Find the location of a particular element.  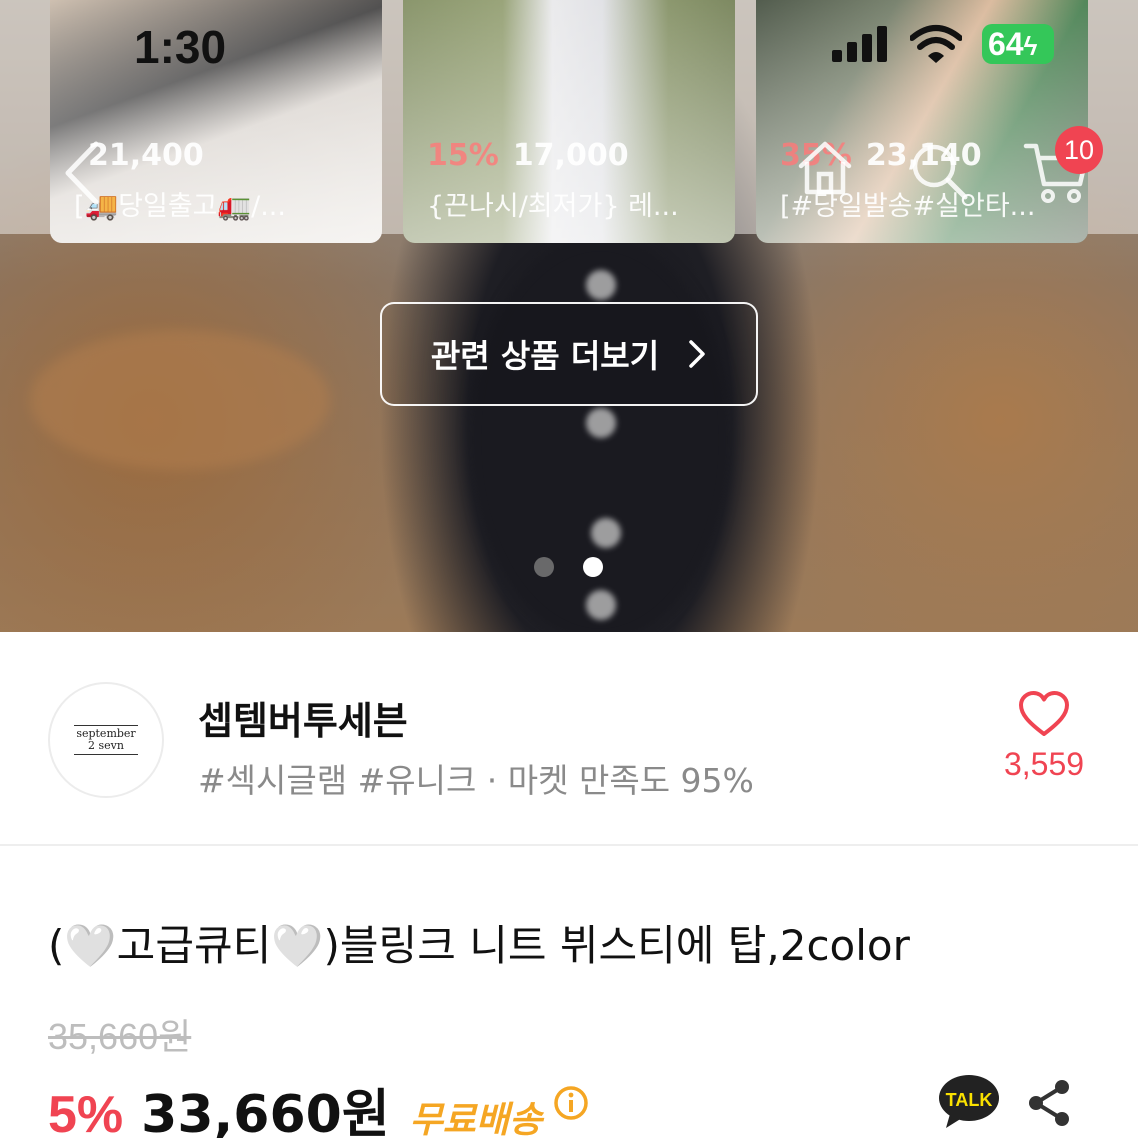

related-product-price: 21,400 is located at coordinates (146, 155).